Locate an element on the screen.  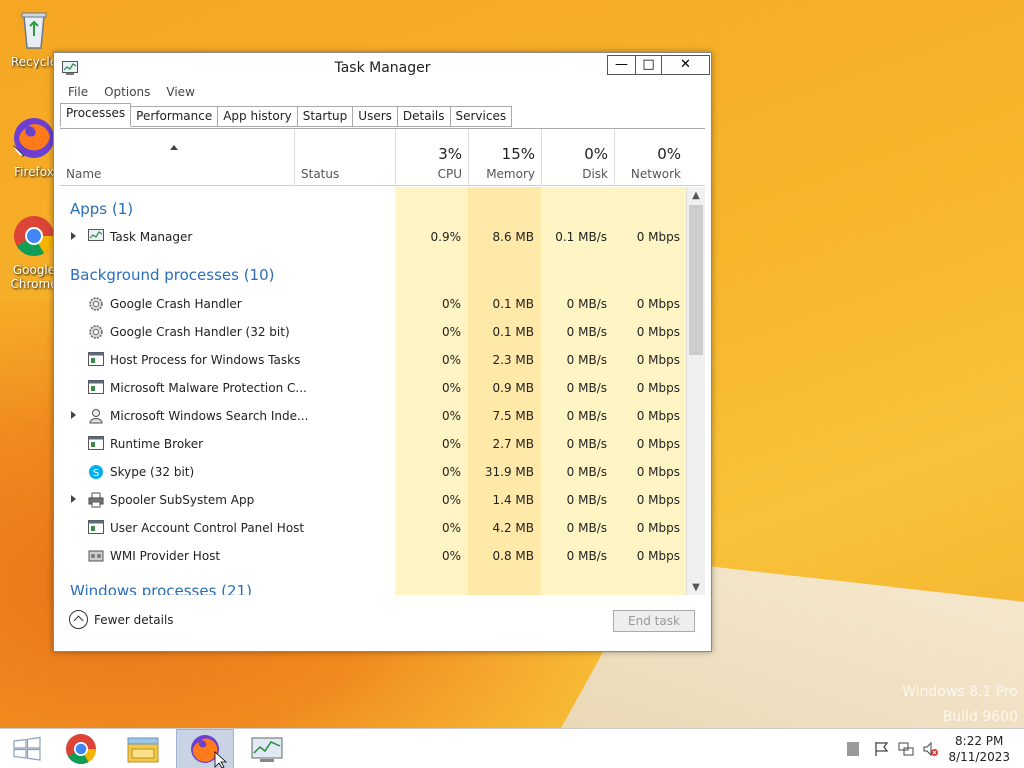
gear-icon is located at coordinates (96, 333).